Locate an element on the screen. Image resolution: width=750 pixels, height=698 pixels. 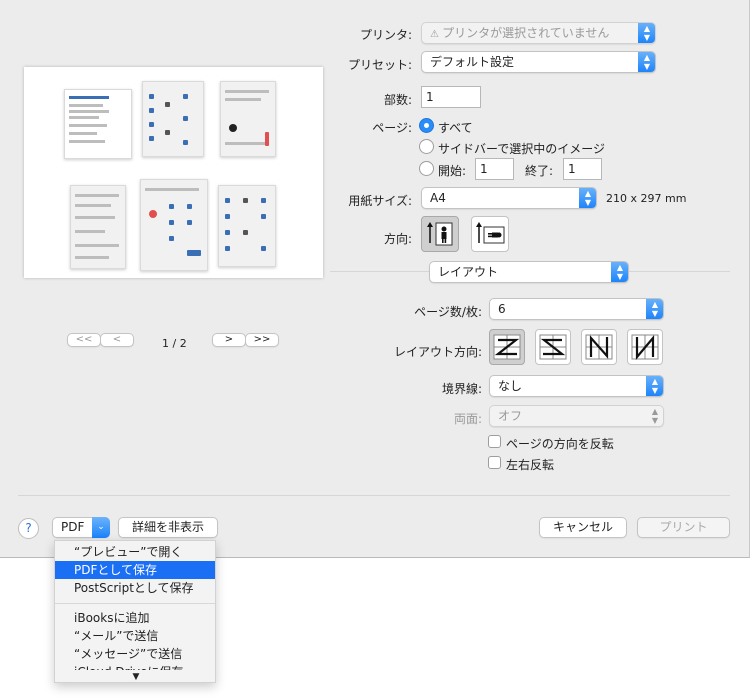
paper-size-label: 用紙サイズ: is located at coordinates (380, 201).